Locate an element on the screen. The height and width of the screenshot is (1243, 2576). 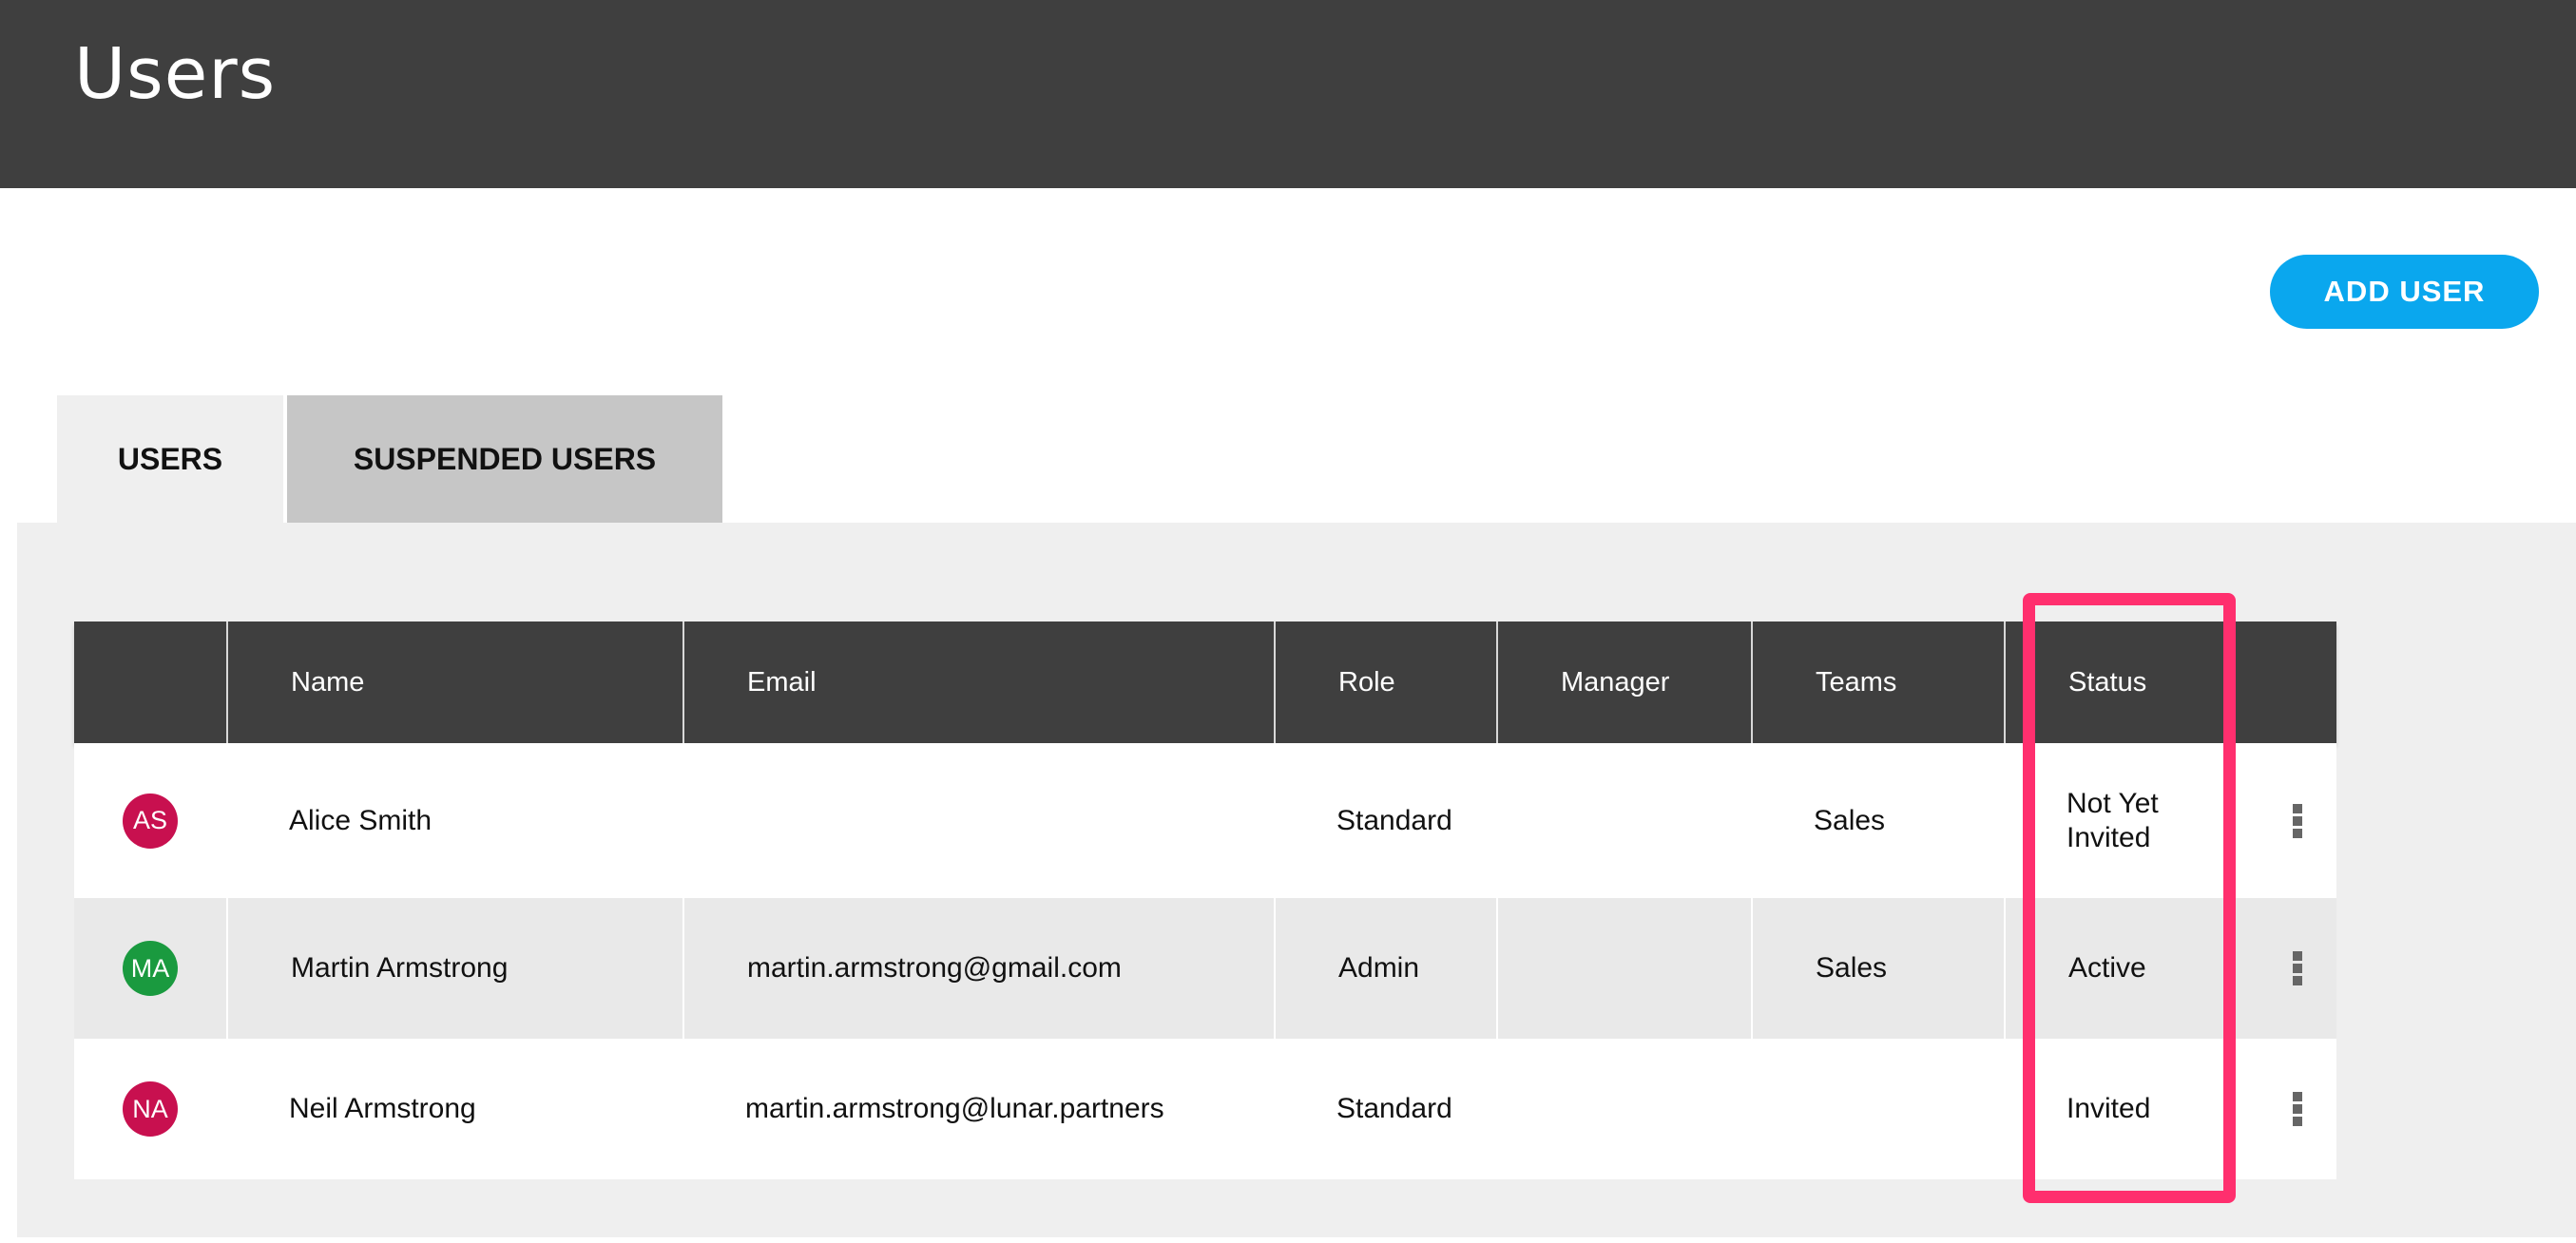
user-email is located at coordinates (978, 820).